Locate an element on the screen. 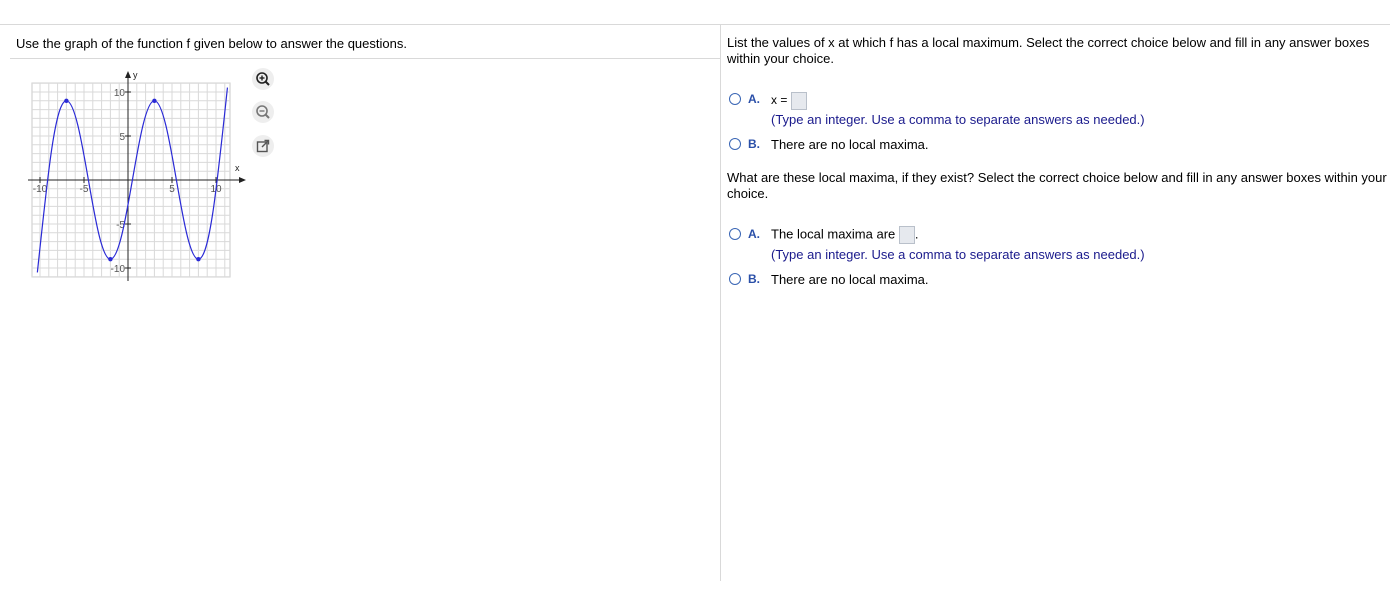 The image size is (1390, 592). x-tick-label: -5 is located at coordinates (84, 189).